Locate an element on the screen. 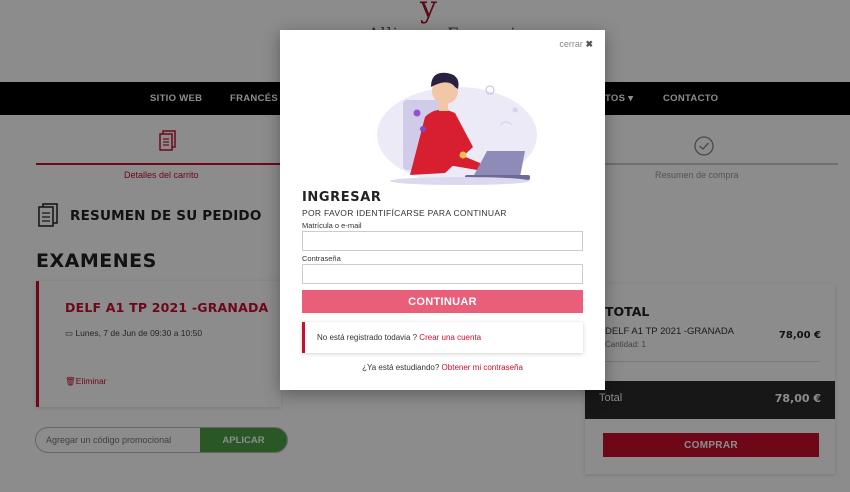  modal-subtitle: POR FAVOR IDENTIFÍCARSE PARA CONTINUAR is located at coordinates (404, 213).